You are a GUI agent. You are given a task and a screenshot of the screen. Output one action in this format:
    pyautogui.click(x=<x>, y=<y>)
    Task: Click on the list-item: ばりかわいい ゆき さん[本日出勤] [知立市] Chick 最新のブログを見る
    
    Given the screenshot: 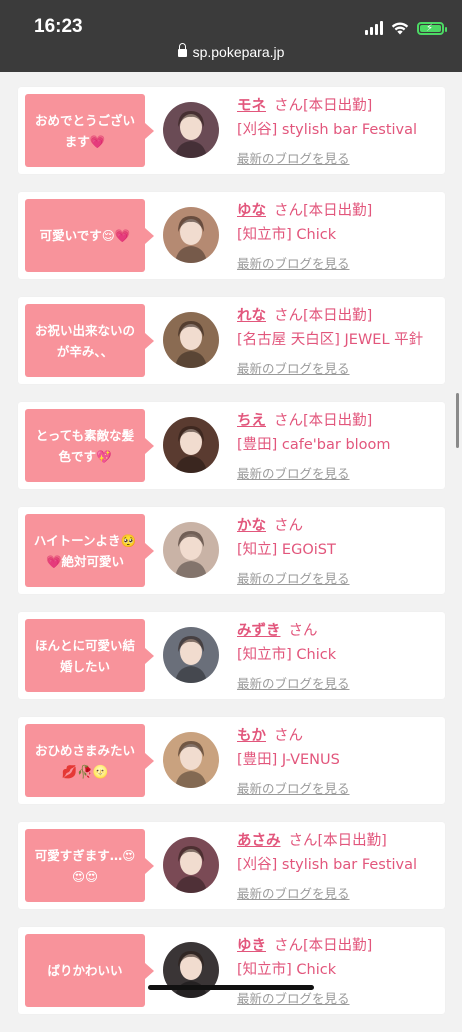 What is the action you would take?
    pyautogui.click(x=231, y=970)
    